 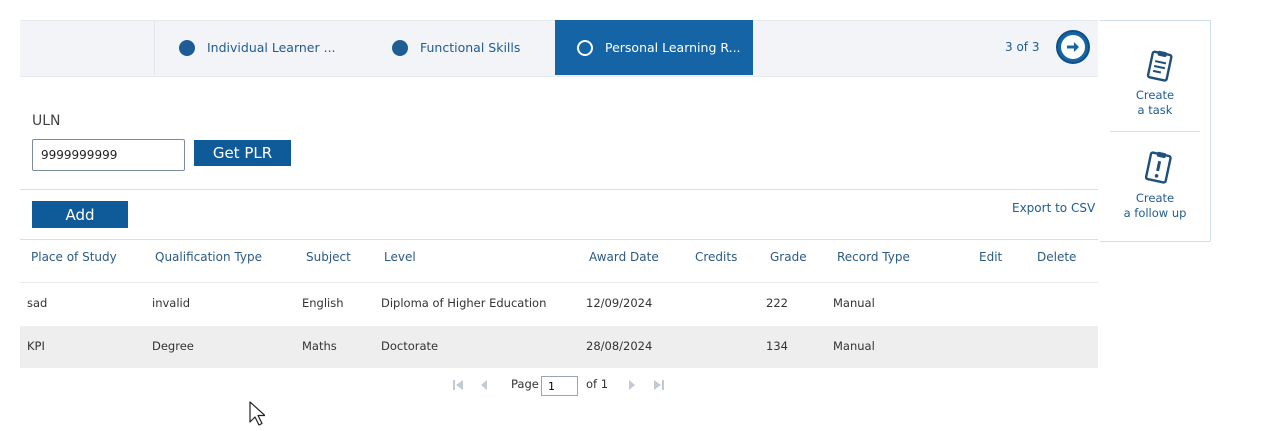 What do you see at coordinates (559, 386) in the screenshot?
I see `page-number-input` at bounding box center [559, 386].